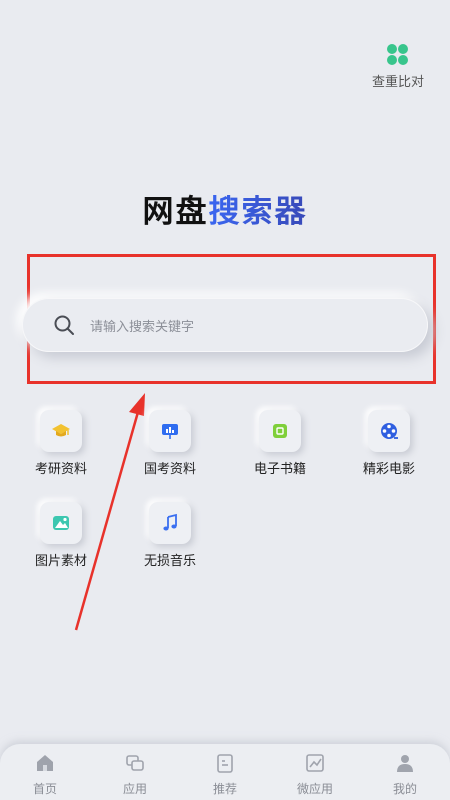  What do you see at coordinates (398, 55) in the screenshot?
I see `clover-icon` at bounding box center [398, 55].